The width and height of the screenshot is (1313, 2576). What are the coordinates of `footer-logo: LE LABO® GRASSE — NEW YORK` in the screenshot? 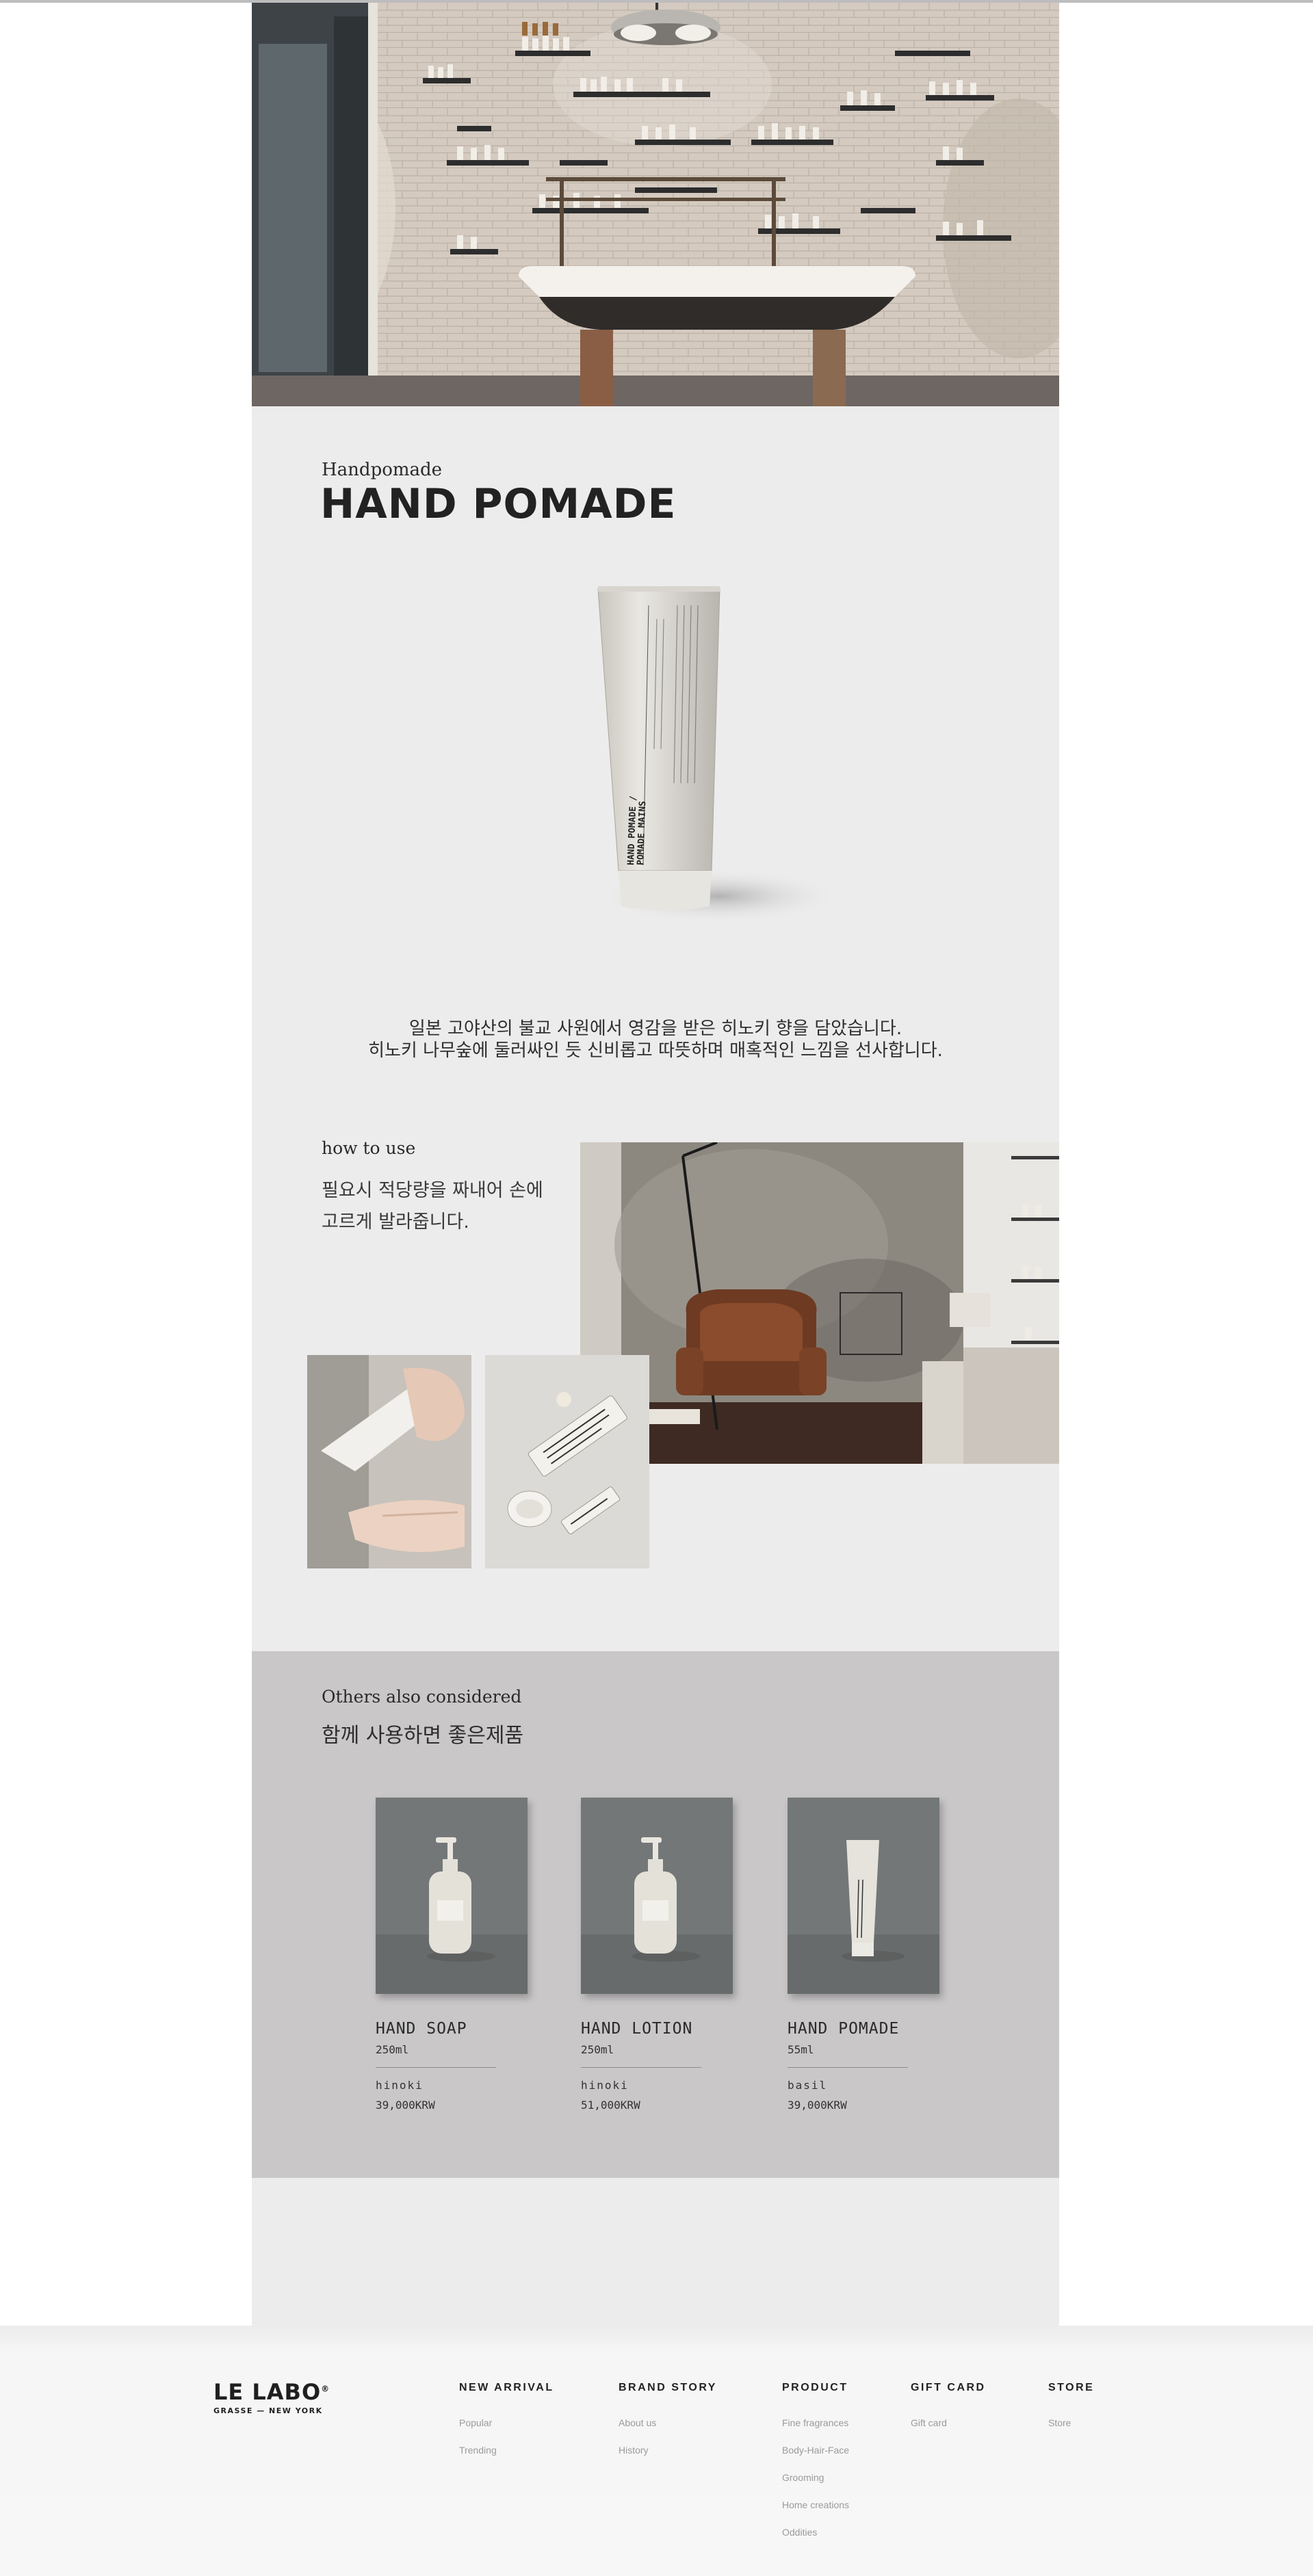 It's located at (271, 2397).